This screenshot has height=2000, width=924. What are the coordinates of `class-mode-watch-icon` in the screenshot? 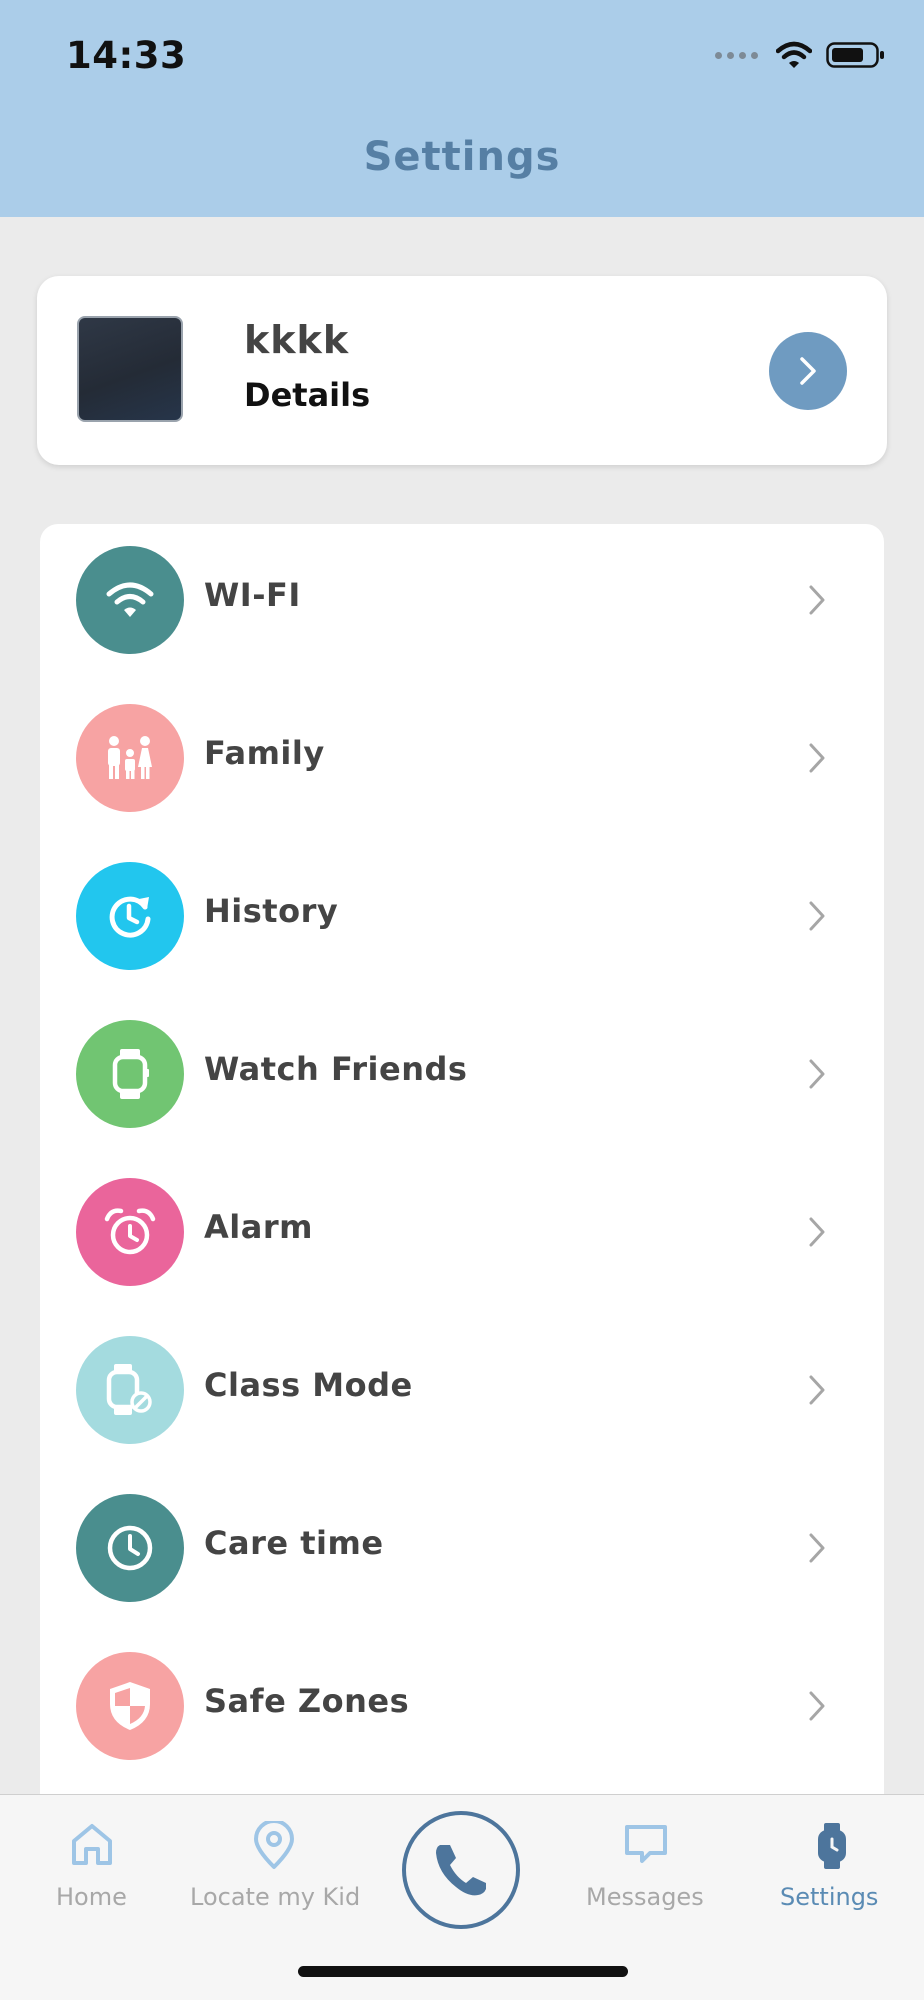 It's located at (130, 1390).